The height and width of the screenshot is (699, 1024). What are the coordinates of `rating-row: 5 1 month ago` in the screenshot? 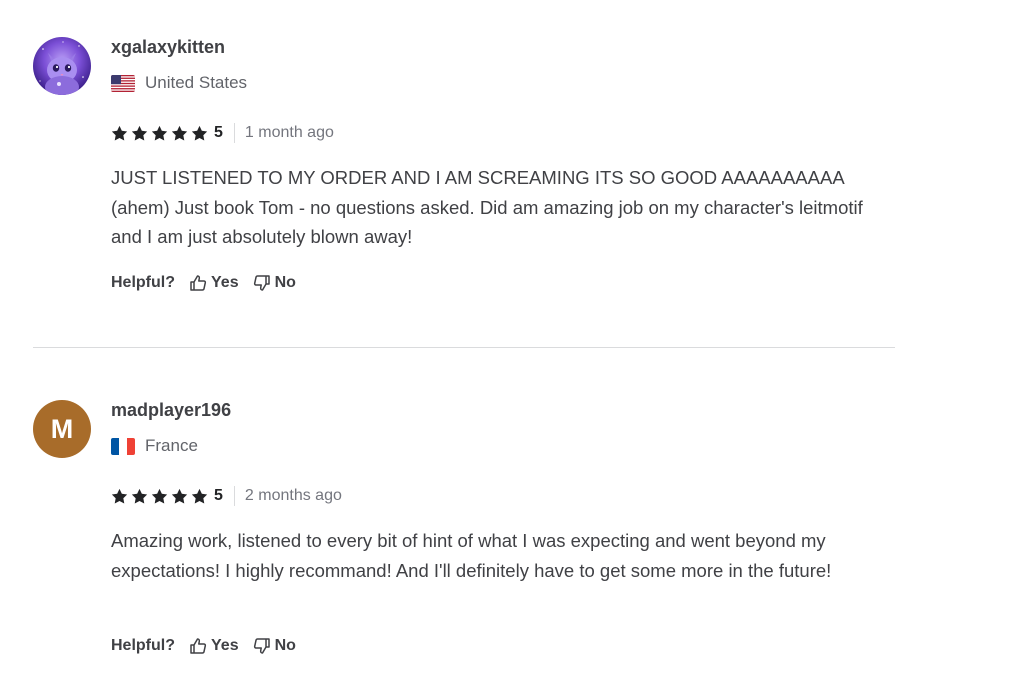 It's located at (222, 133).